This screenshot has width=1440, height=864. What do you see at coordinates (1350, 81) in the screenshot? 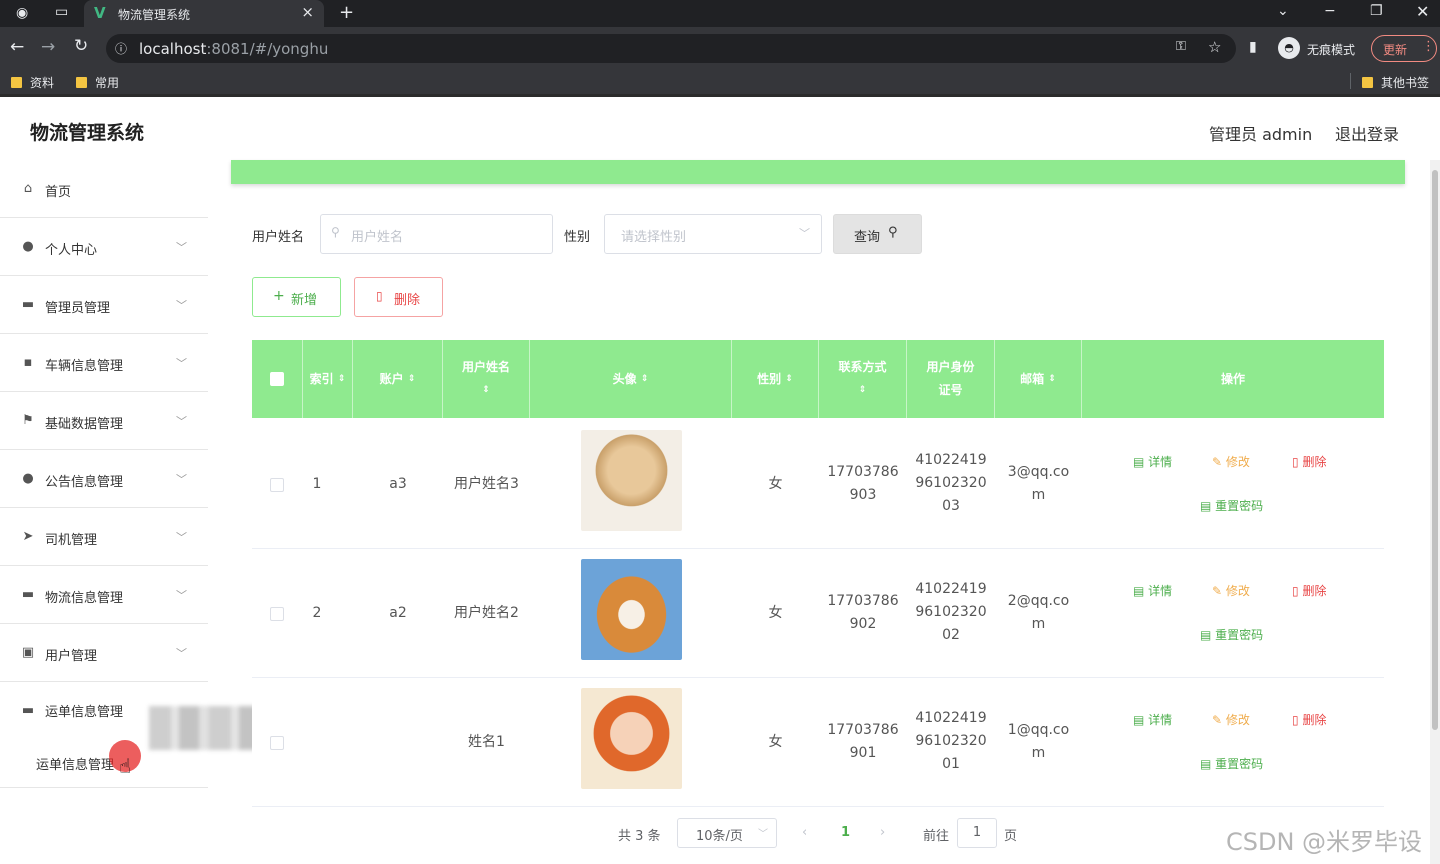
I see `bookmark-divider` at bounding box center [1350, 81].